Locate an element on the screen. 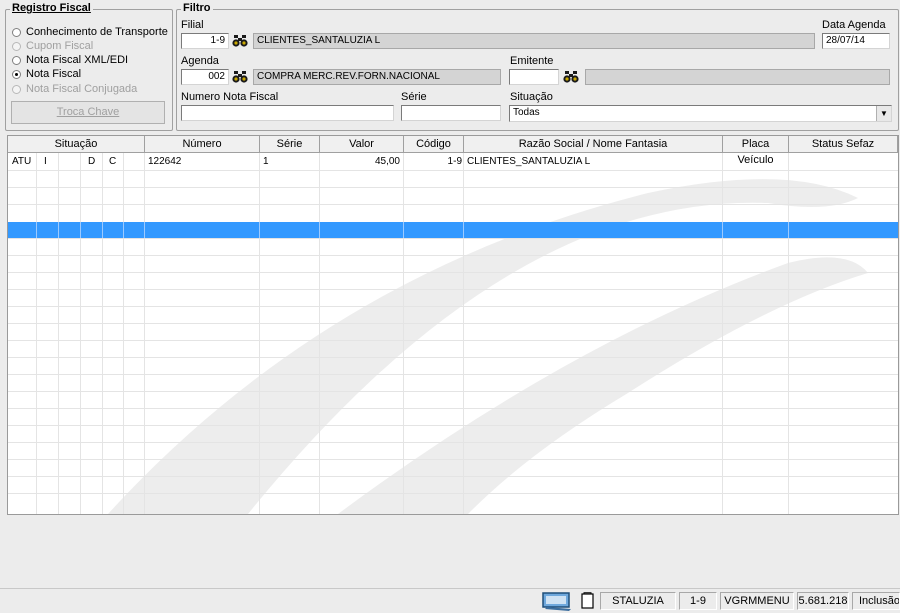 This screenshot has width=900, height=613. status-version: 5.681.218 is located at coordinates (823, 601).